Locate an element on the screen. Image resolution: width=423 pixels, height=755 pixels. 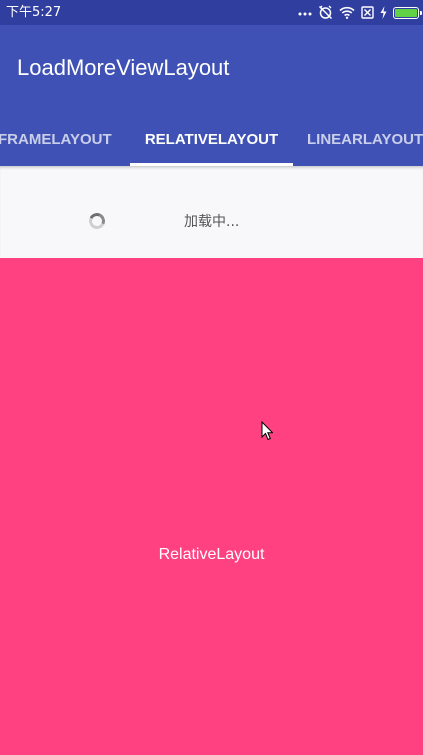
battery-icon is located at coordinates (407, 12).